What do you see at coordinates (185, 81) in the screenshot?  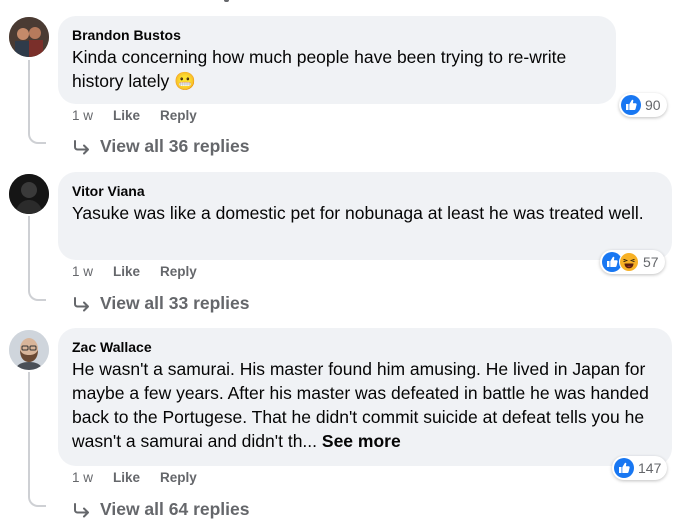 I see `grimace-emoji-icon: 😬` at bounding box center [185, 81].